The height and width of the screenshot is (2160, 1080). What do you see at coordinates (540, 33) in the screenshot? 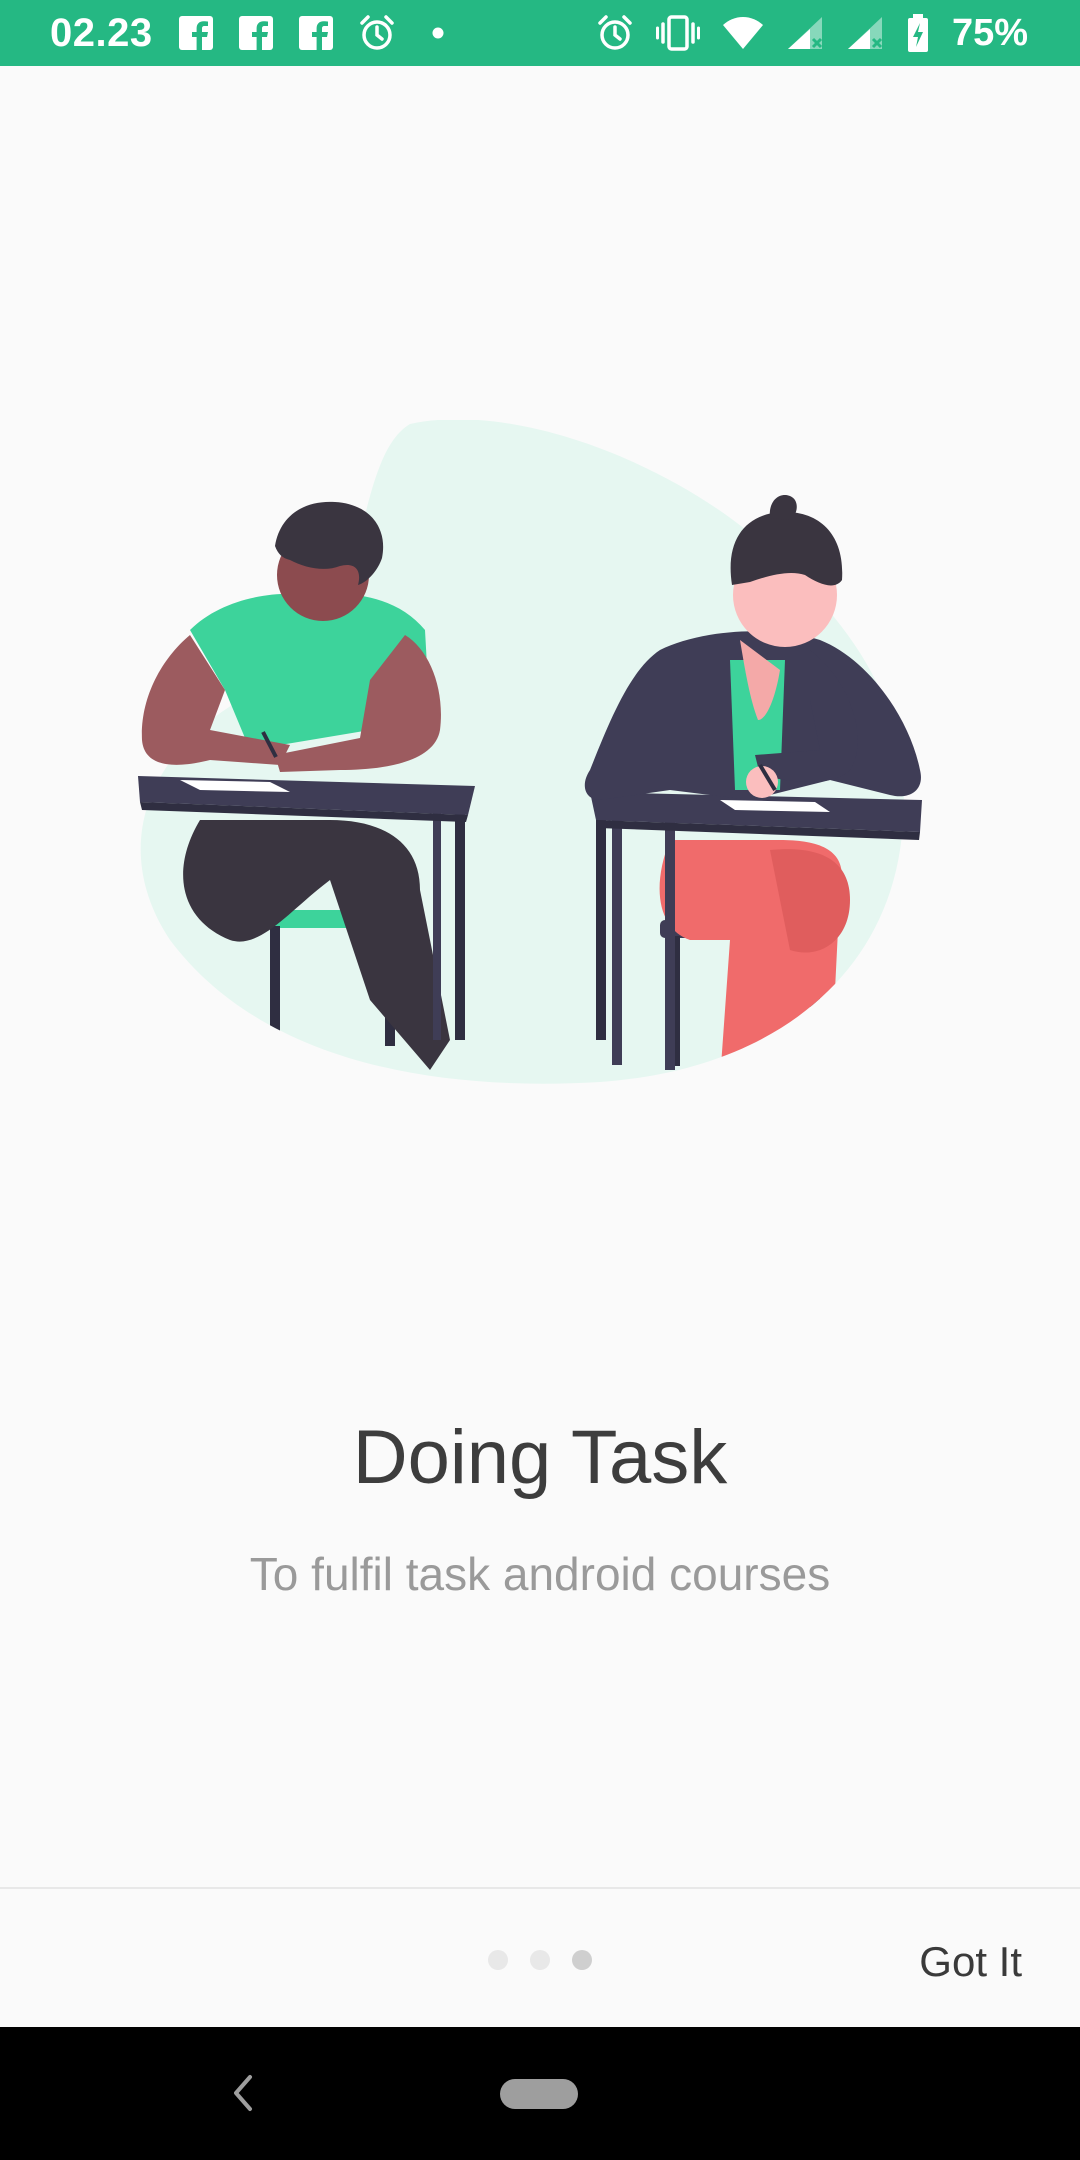
I see `status-bar: 02.23 75%` at bounding box center [540, 33].